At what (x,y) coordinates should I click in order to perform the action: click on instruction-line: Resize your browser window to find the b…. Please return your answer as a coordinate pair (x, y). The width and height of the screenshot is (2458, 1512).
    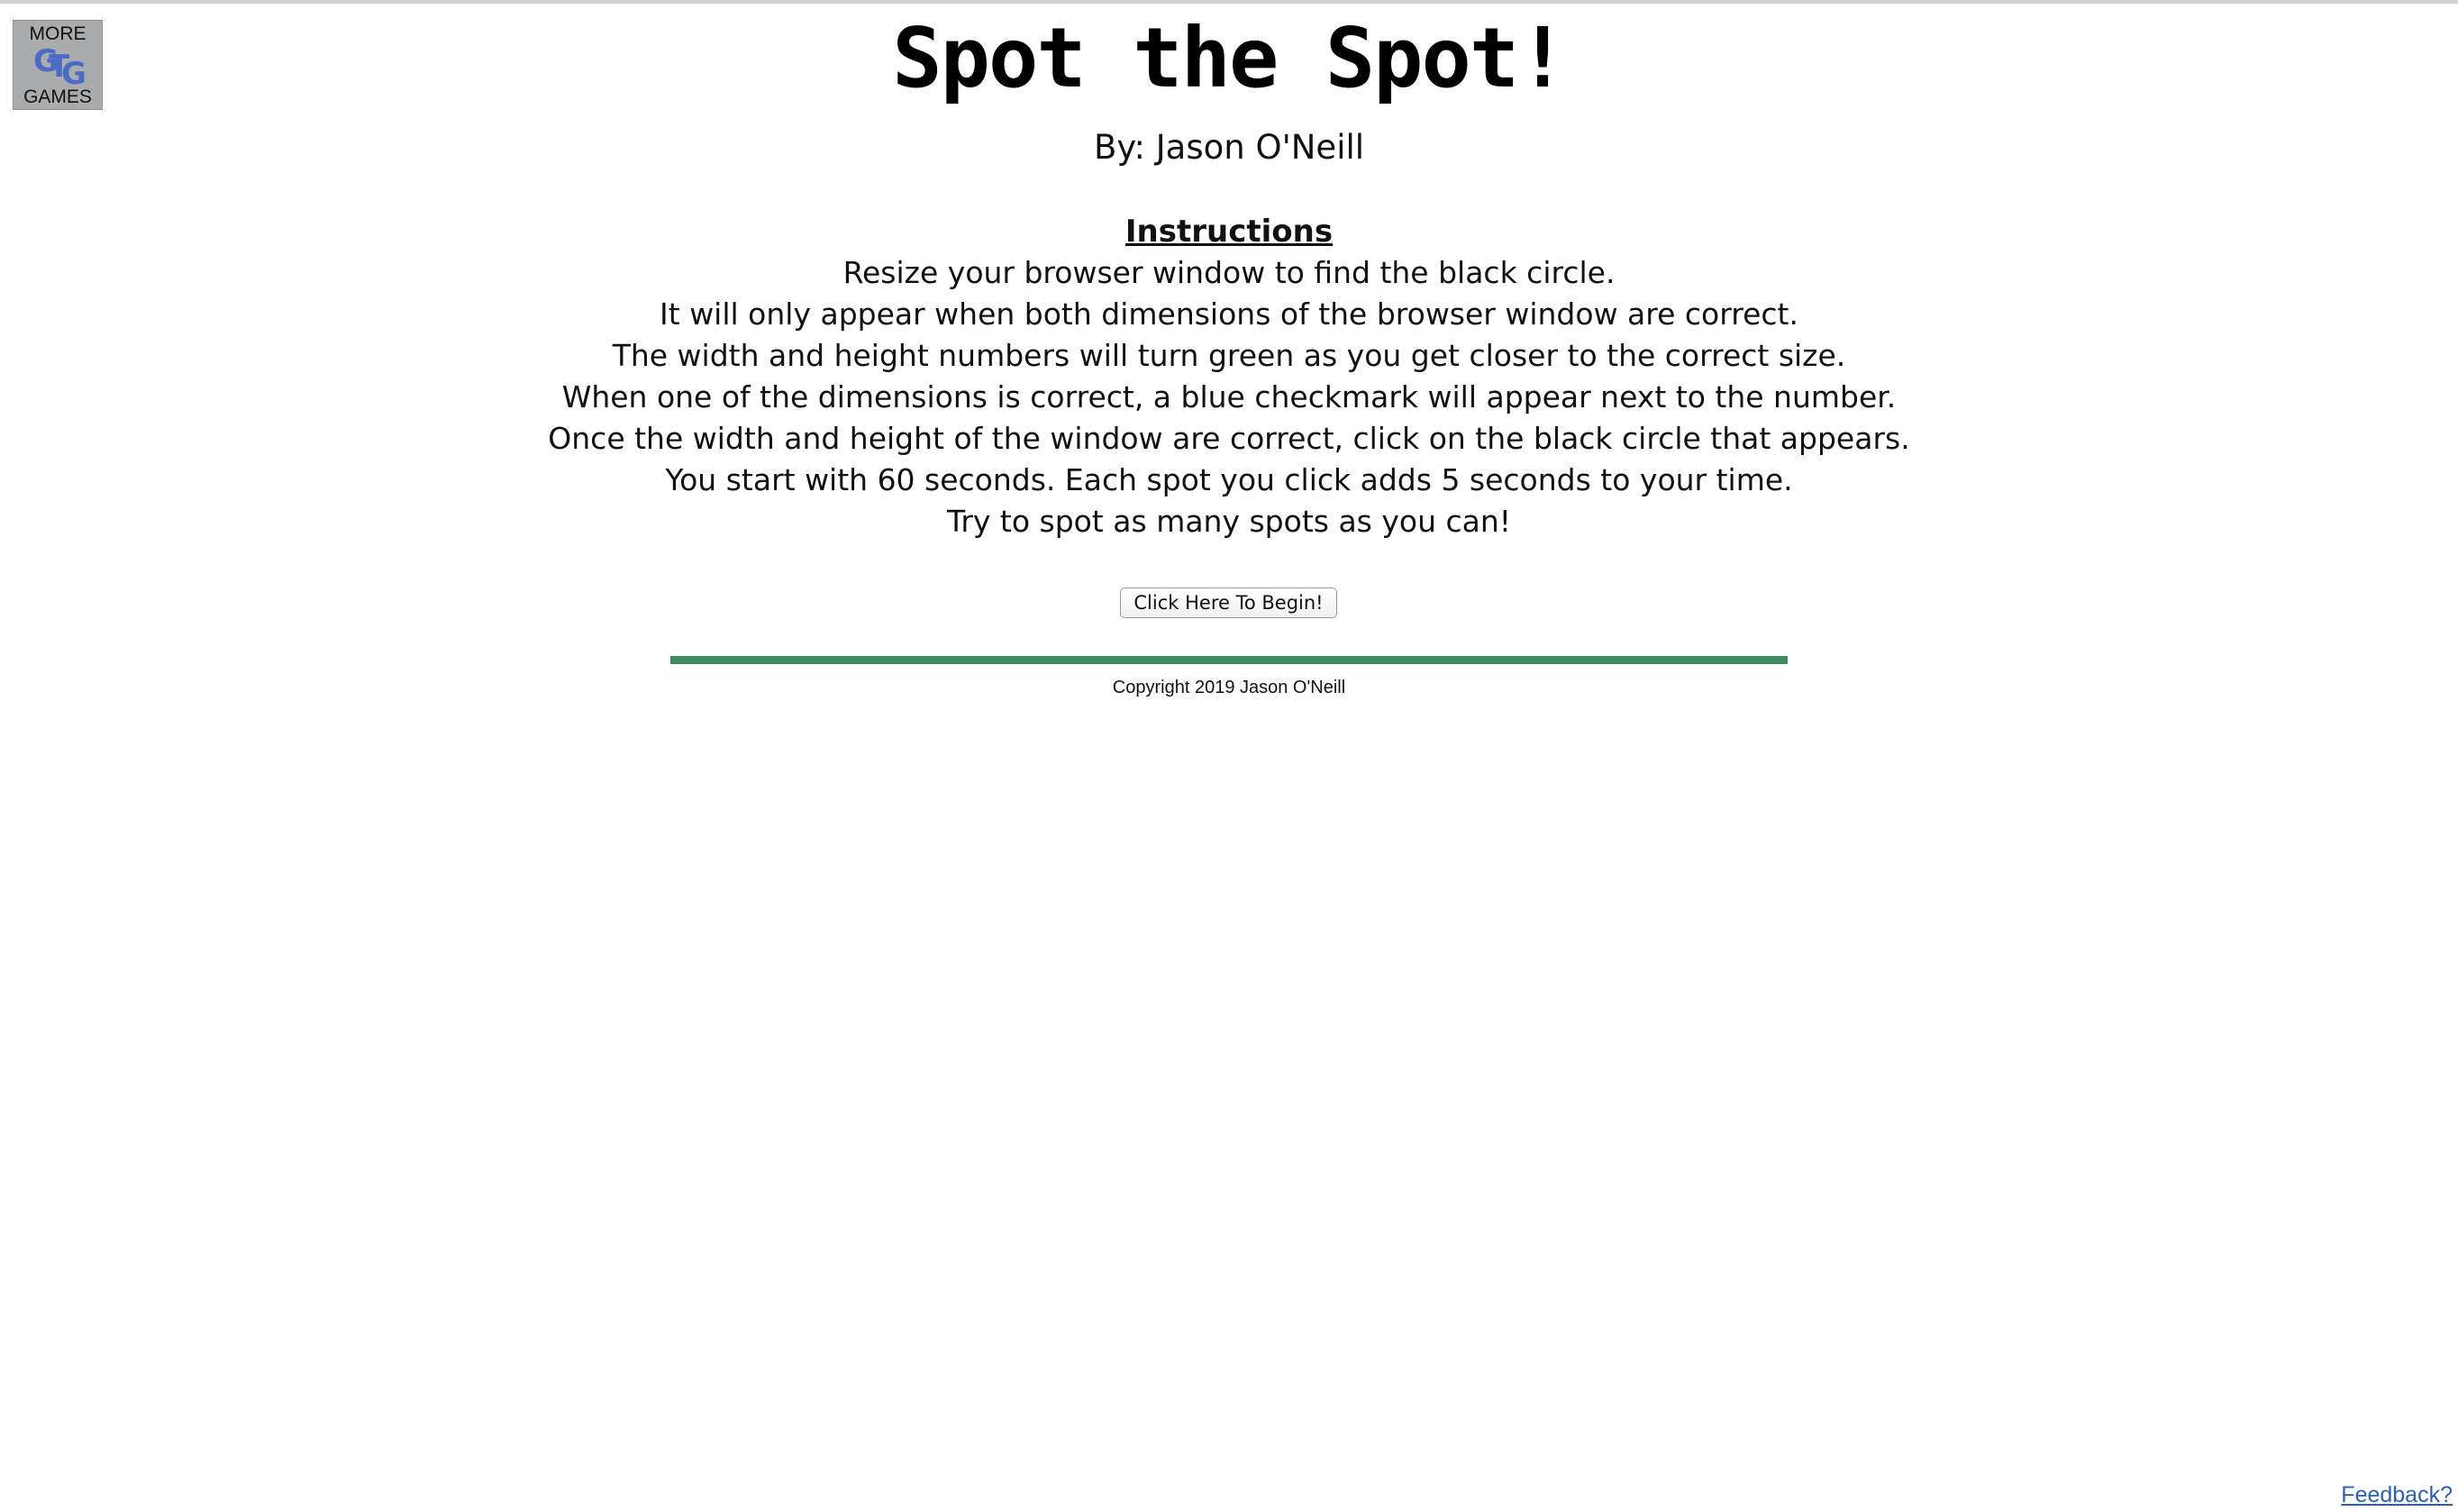
    Looking at the image, I should click on (1229, 272).